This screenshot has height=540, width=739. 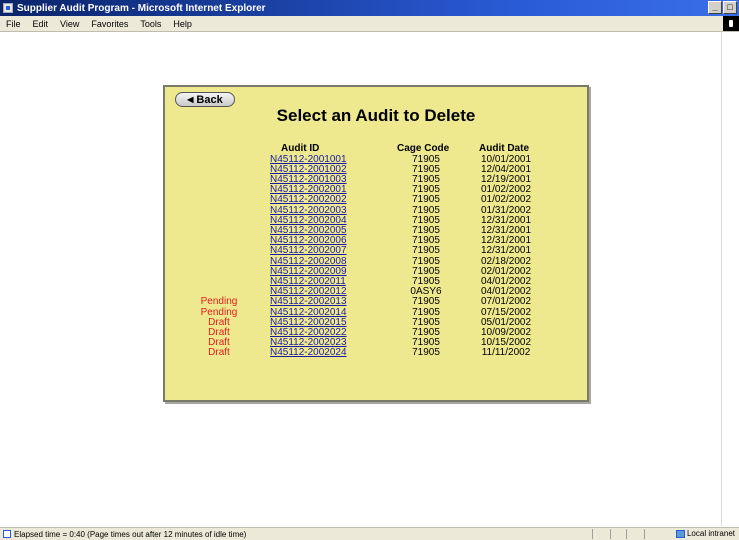 I want to click on audit-id-link: N45112-2002007, so click(x=308, y=251).